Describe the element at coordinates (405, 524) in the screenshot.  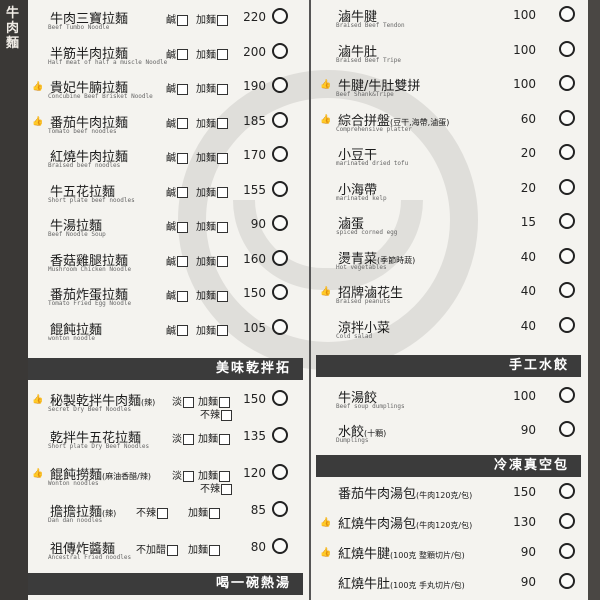
I see `item-name: 紅燒牛肉湯包(牛肉120克/包)` at that location.